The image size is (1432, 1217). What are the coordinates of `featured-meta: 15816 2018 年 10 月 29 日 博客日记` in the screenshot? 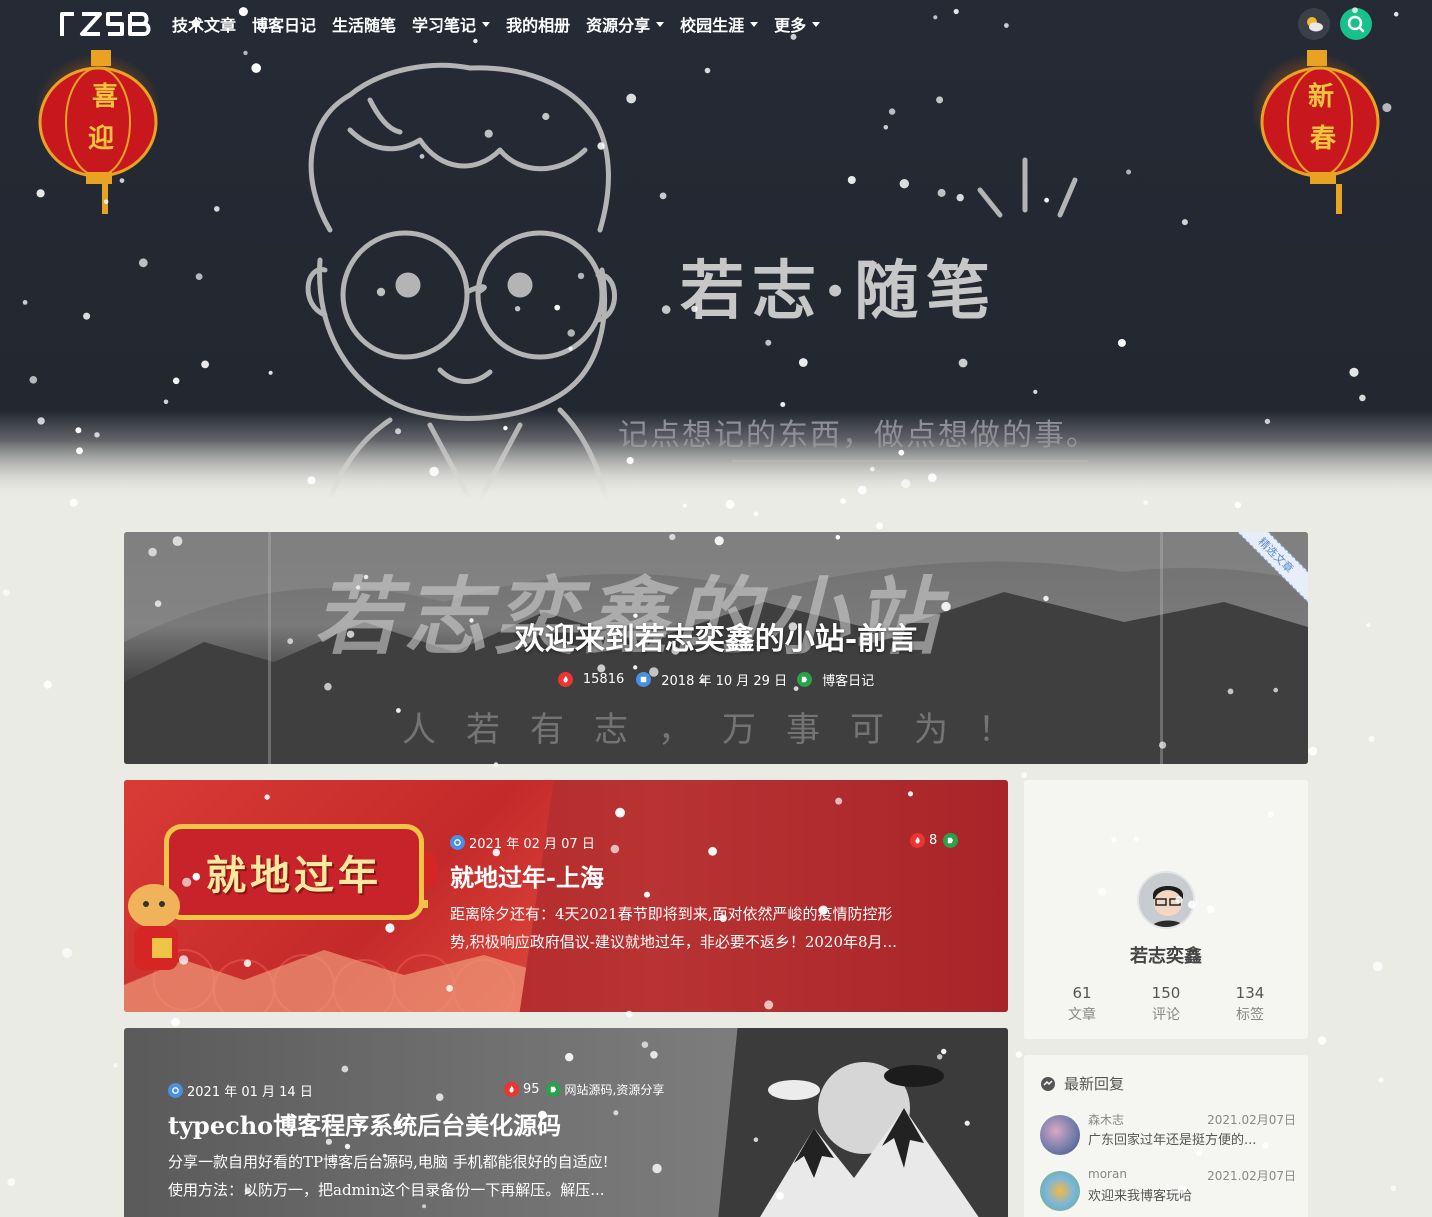 It's located at (716, 679).